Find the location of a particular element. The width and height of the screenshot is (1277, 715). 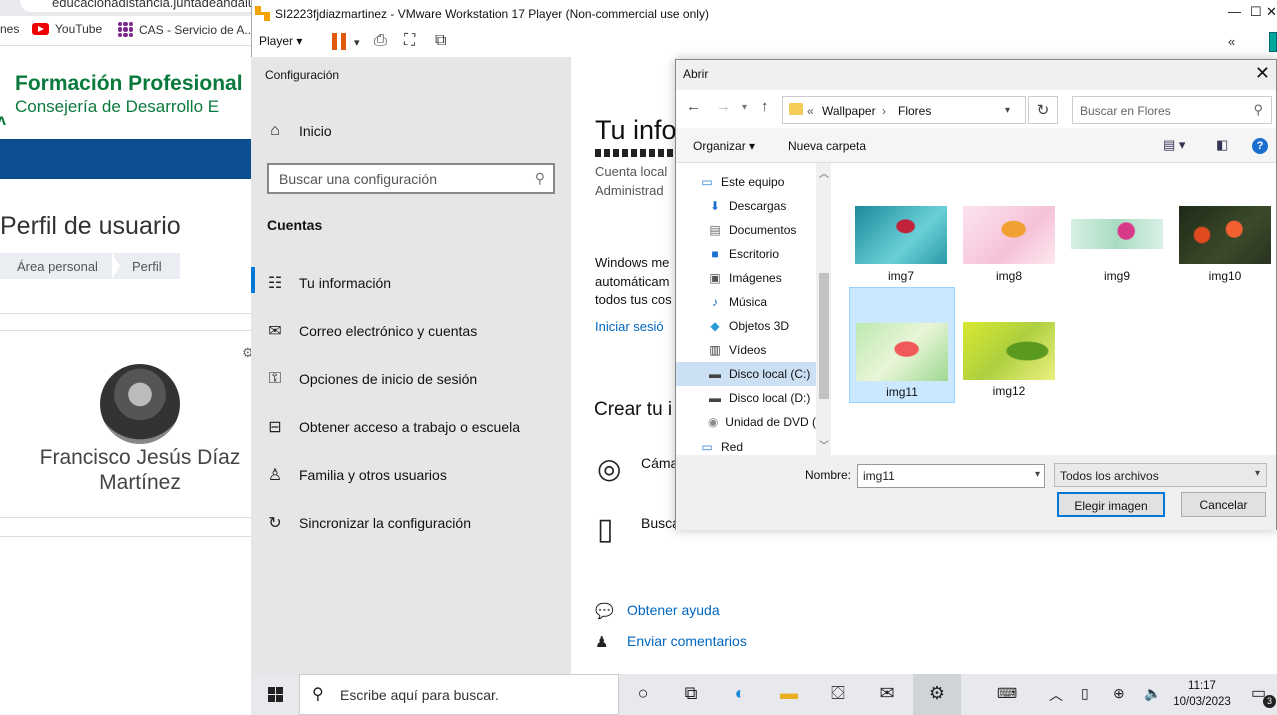

briefcase-icon: ⊟ is located at coordinates (275, 427).